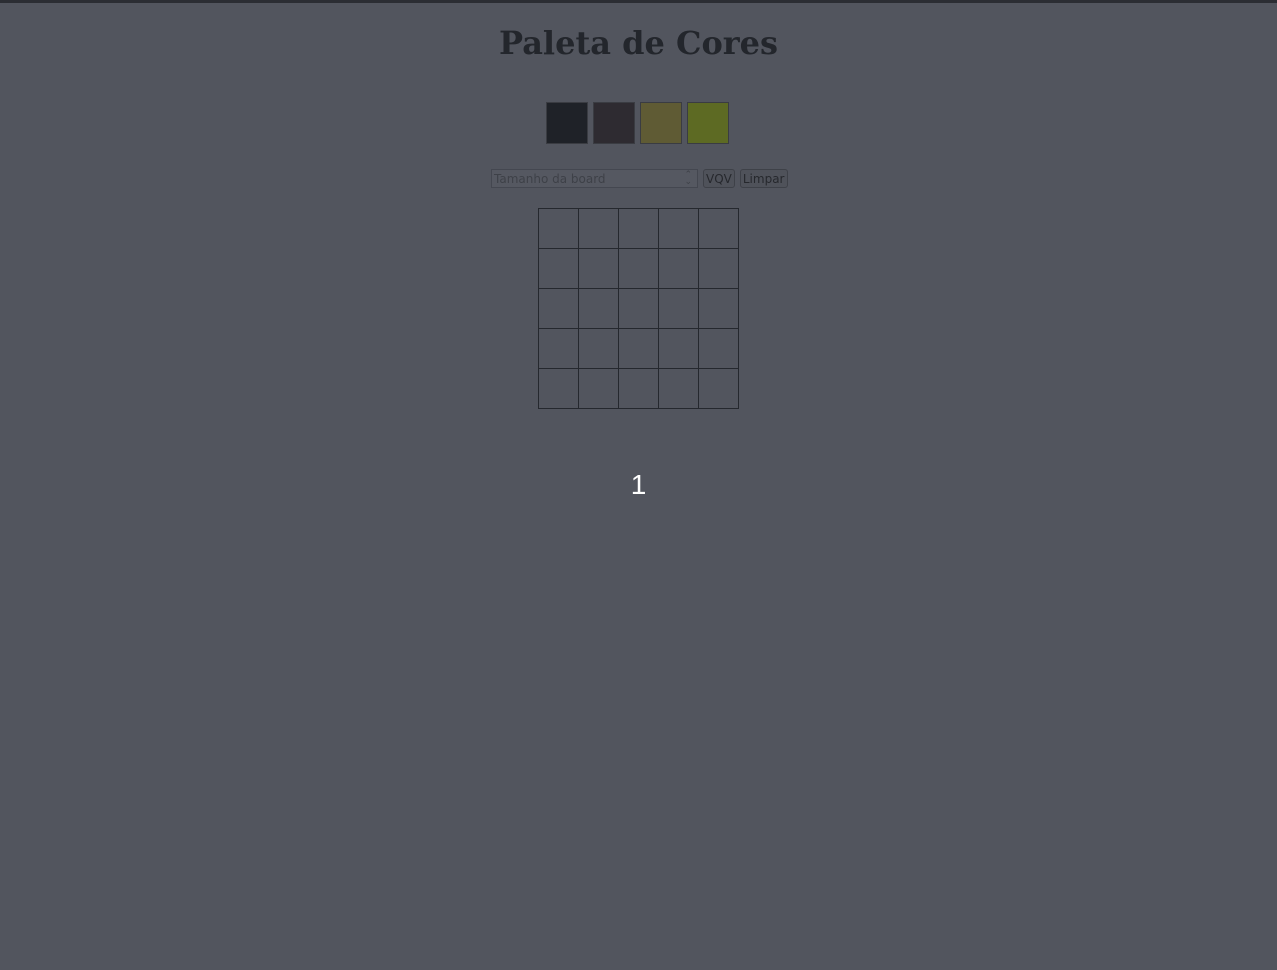 The image size is (1277, 970). What do you see at coordinates (550, 178) in the screenshot?
I see `board-size-placeholder: Tamanho da board` at bounding box center [550, 178].